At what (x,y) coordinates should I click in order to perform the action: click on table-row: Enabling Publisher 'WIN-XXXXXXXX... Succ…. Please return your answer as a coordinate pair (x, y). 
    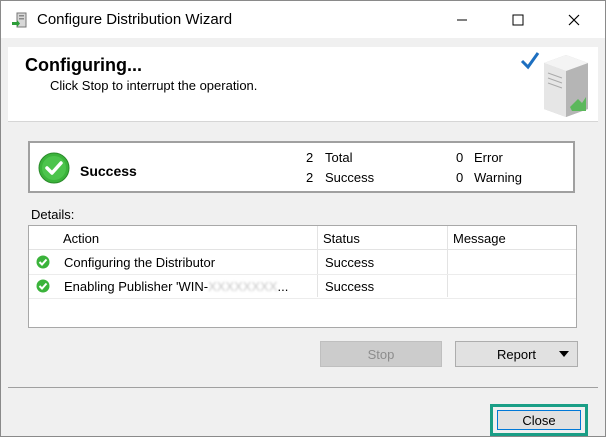
    Looking at the image, I should click on (302, 286).